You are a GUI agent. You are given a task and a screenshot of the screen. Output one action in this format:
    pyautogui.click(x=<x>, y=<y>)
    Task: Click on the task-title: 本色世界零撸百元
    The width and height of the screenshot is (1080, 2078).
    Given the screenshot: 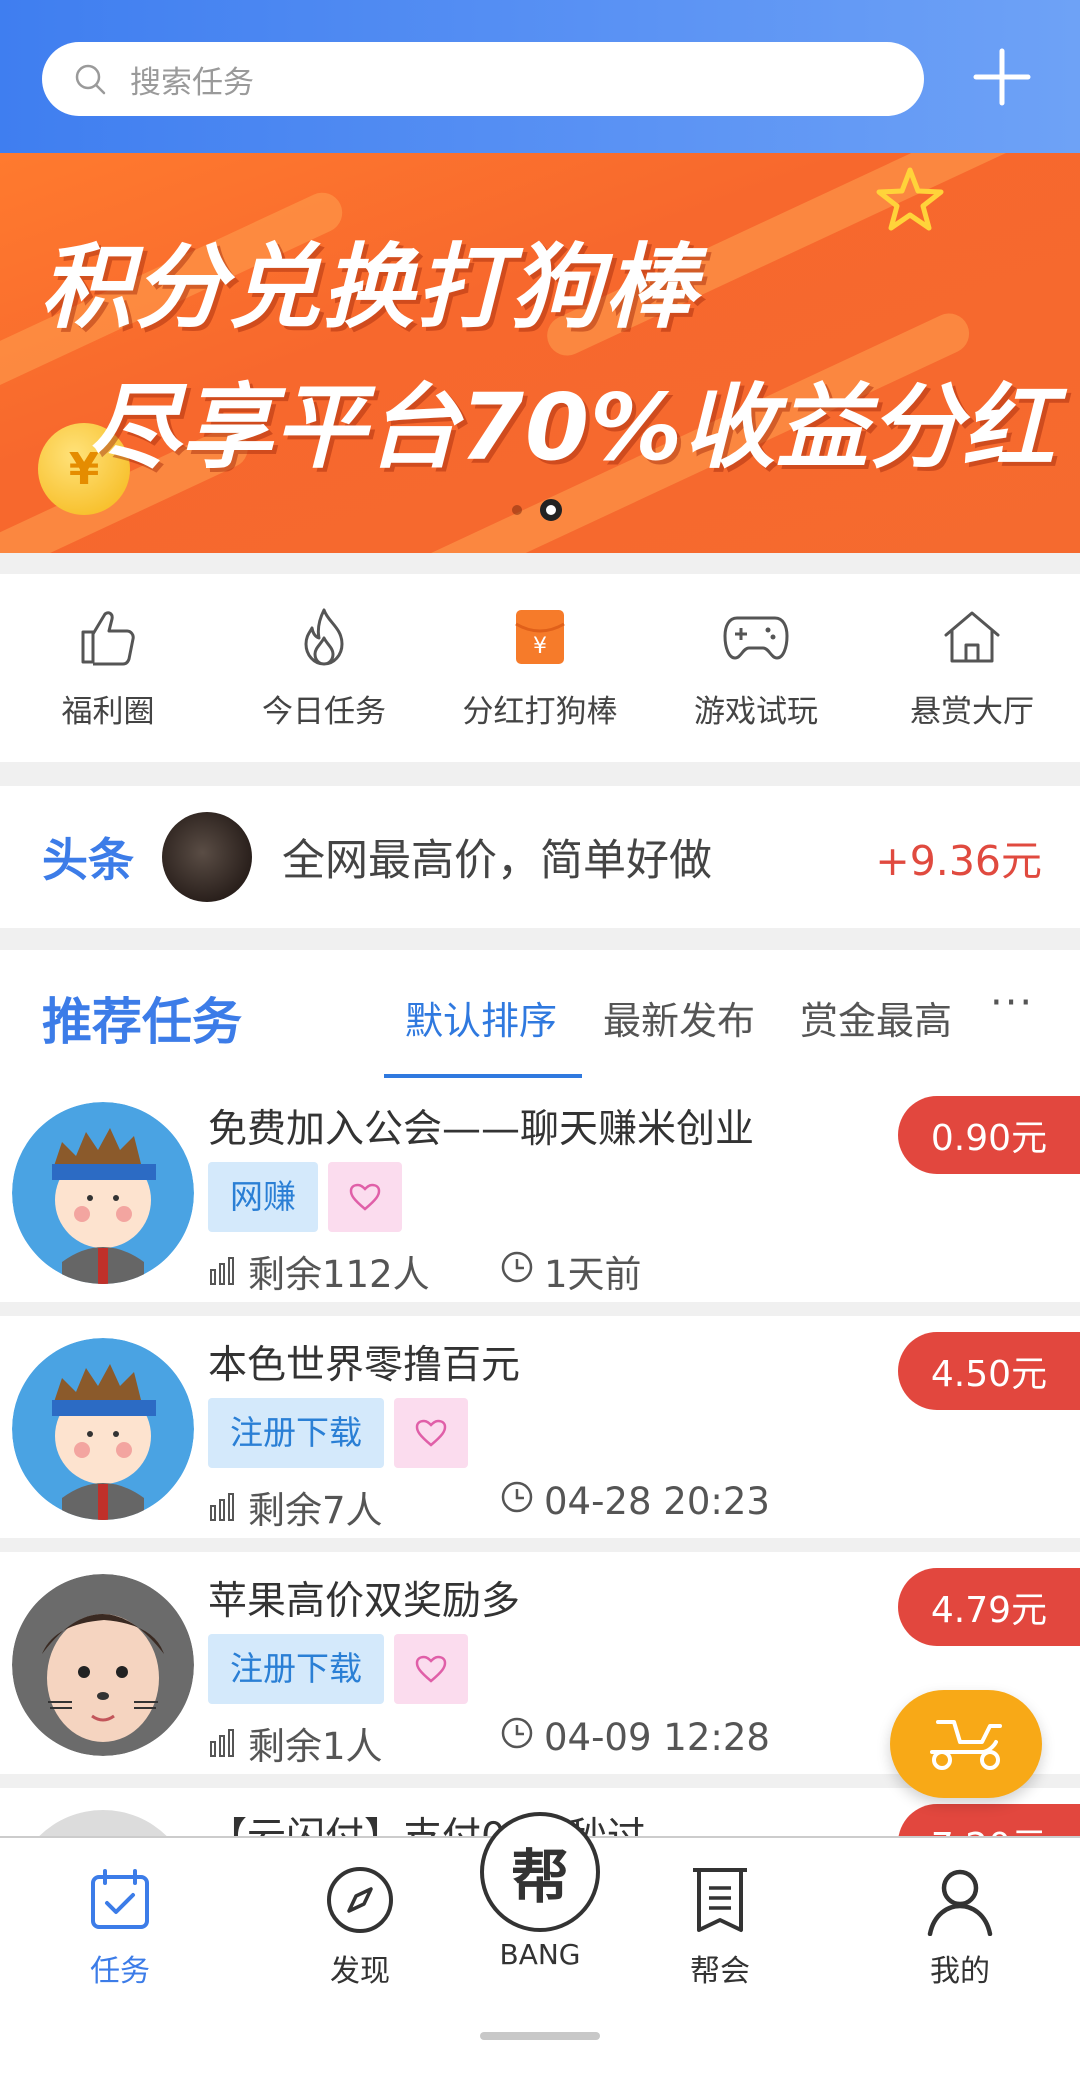 What is the action you would take?
    pyautogui.click(x=364, y=1365)
    